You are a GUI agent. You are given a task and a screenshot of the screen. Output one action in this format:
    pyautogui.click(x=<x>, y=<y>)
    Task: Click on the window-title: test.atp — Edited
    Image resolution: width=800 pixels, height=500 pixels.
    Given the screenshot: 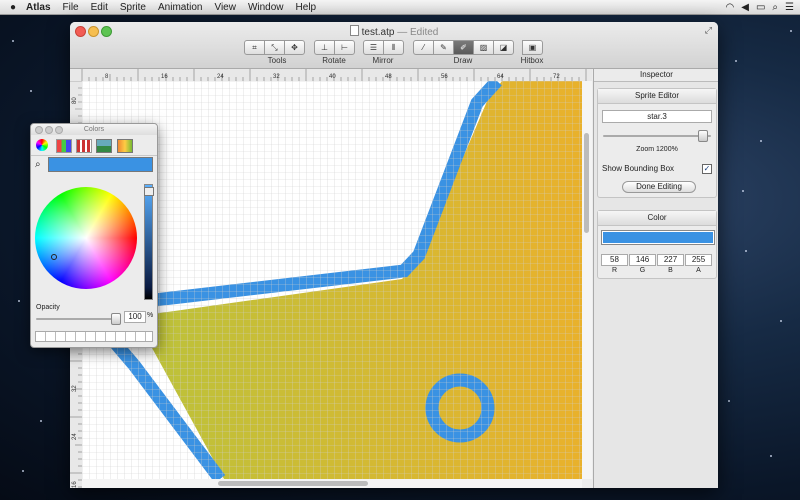 What is the action you would take?
    pyautogui.click(x=394, y=31)
    